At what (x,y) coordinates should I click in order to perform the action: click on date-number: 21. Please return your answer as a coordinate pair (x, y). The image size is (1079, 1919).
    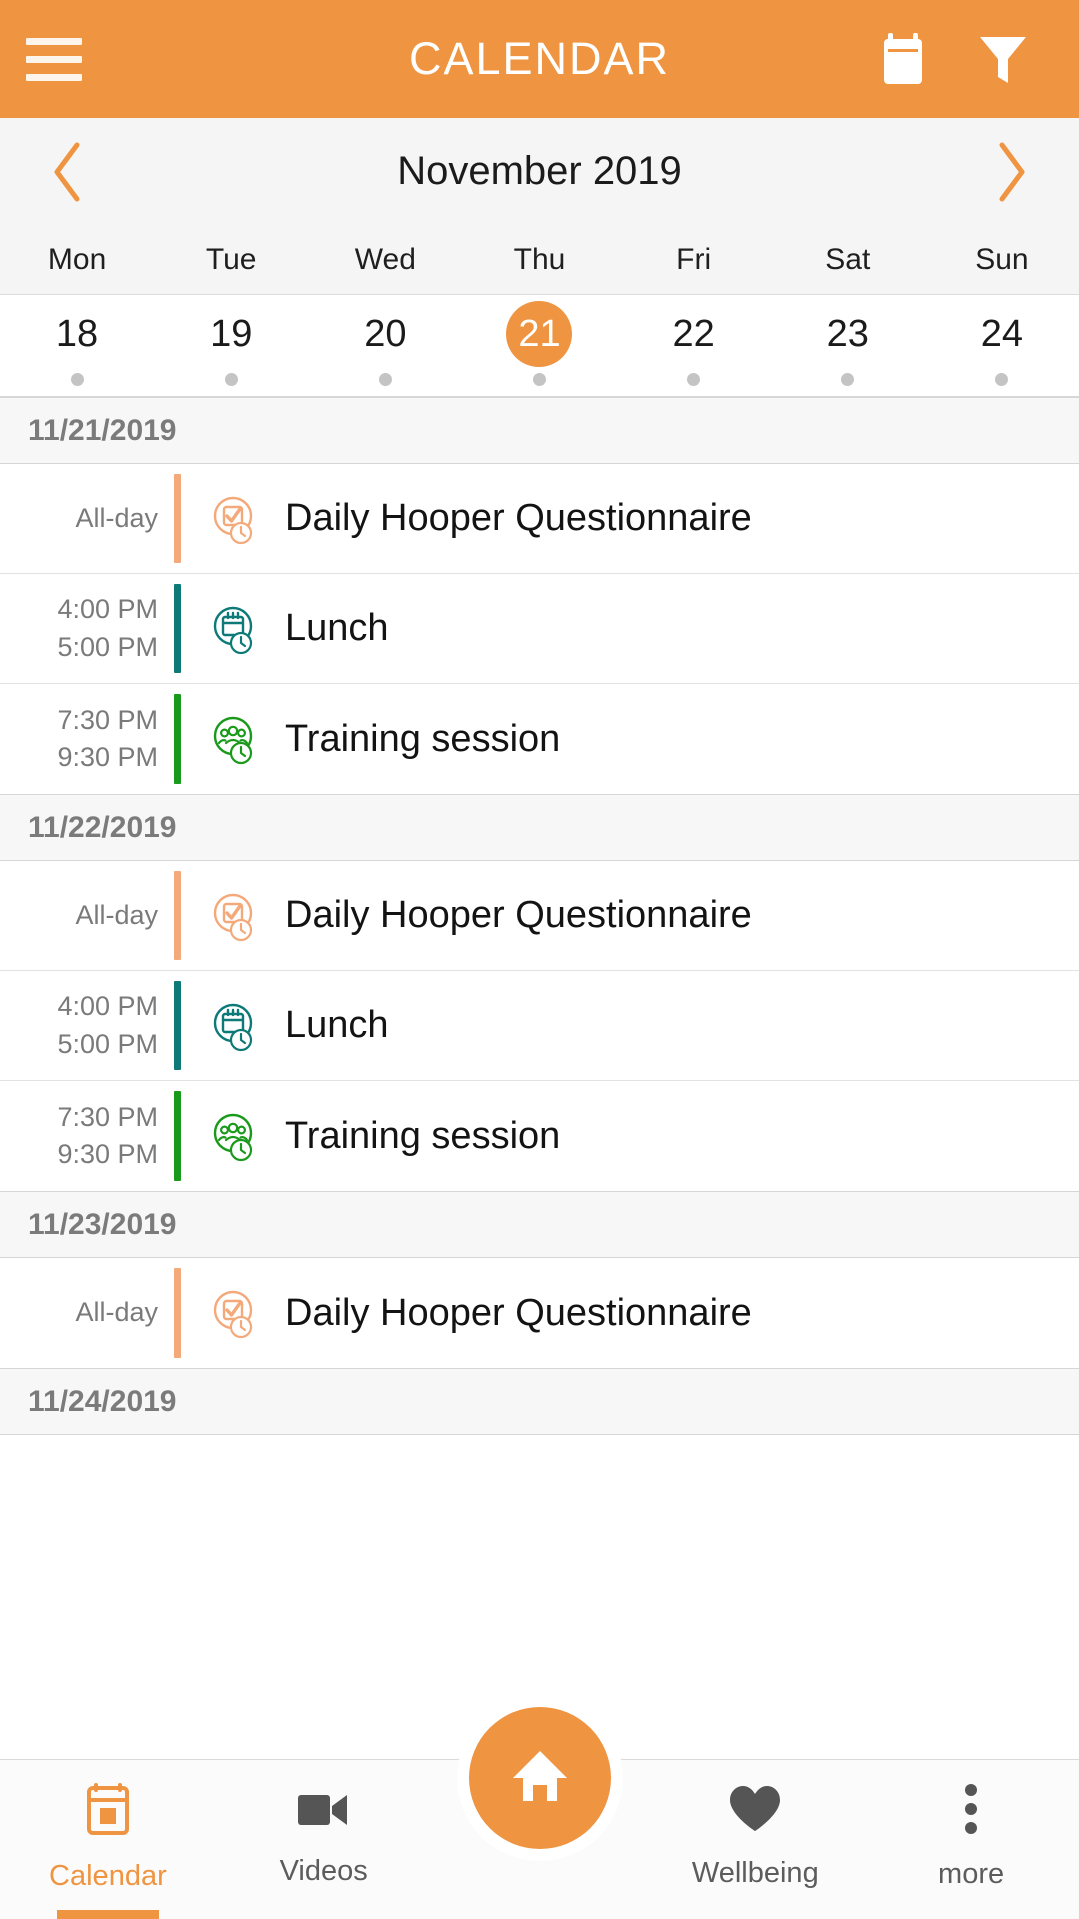
    Looking at the image, I should click on (539, 334).